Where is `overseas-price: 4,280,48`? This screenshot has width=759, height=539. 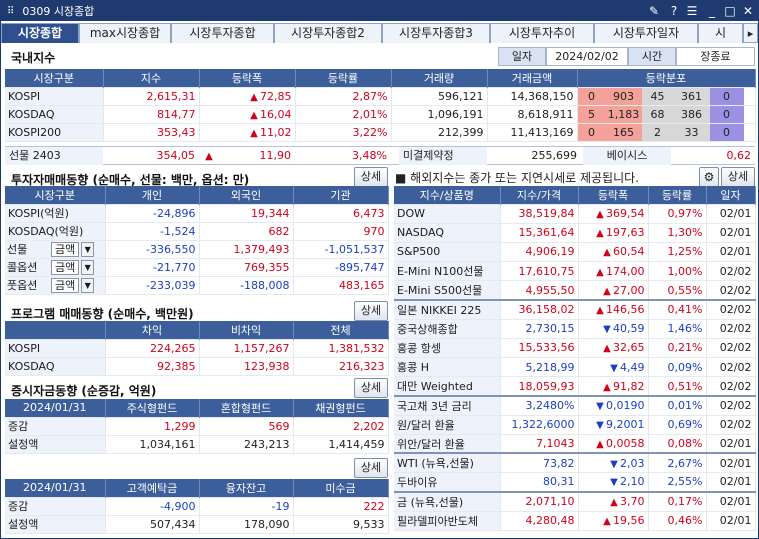 overseas-price: 4,280,48 is located at coordinates (539, 521).